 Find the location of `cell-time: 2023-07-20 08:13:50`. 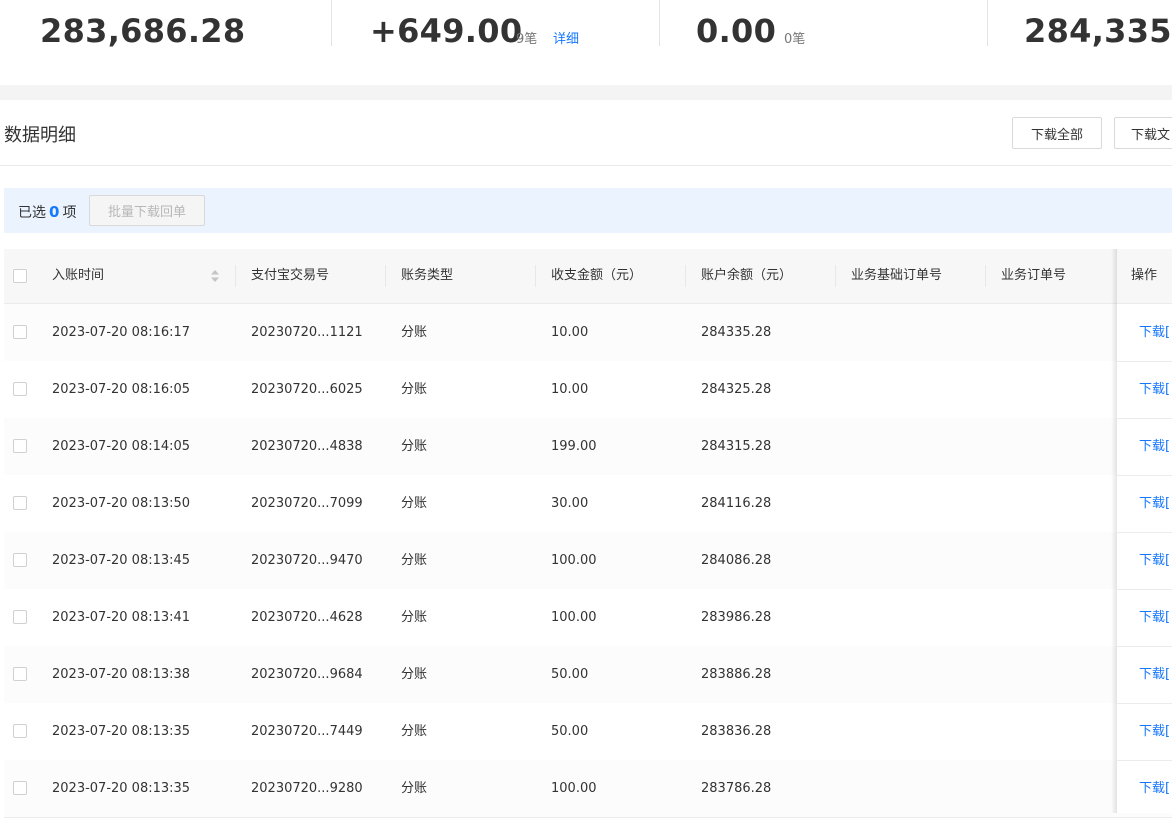

cell-time: 2023-07-20 08:13:50 is located at coordinates (121, 503).